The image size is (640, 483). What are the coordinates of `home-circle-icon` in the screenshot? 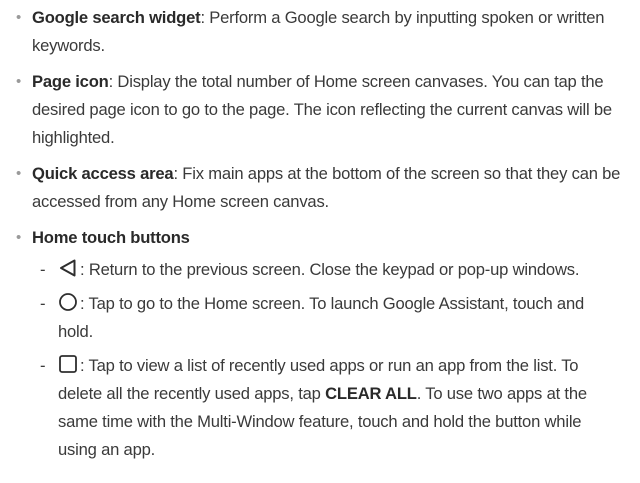 It's located at (68, 302).